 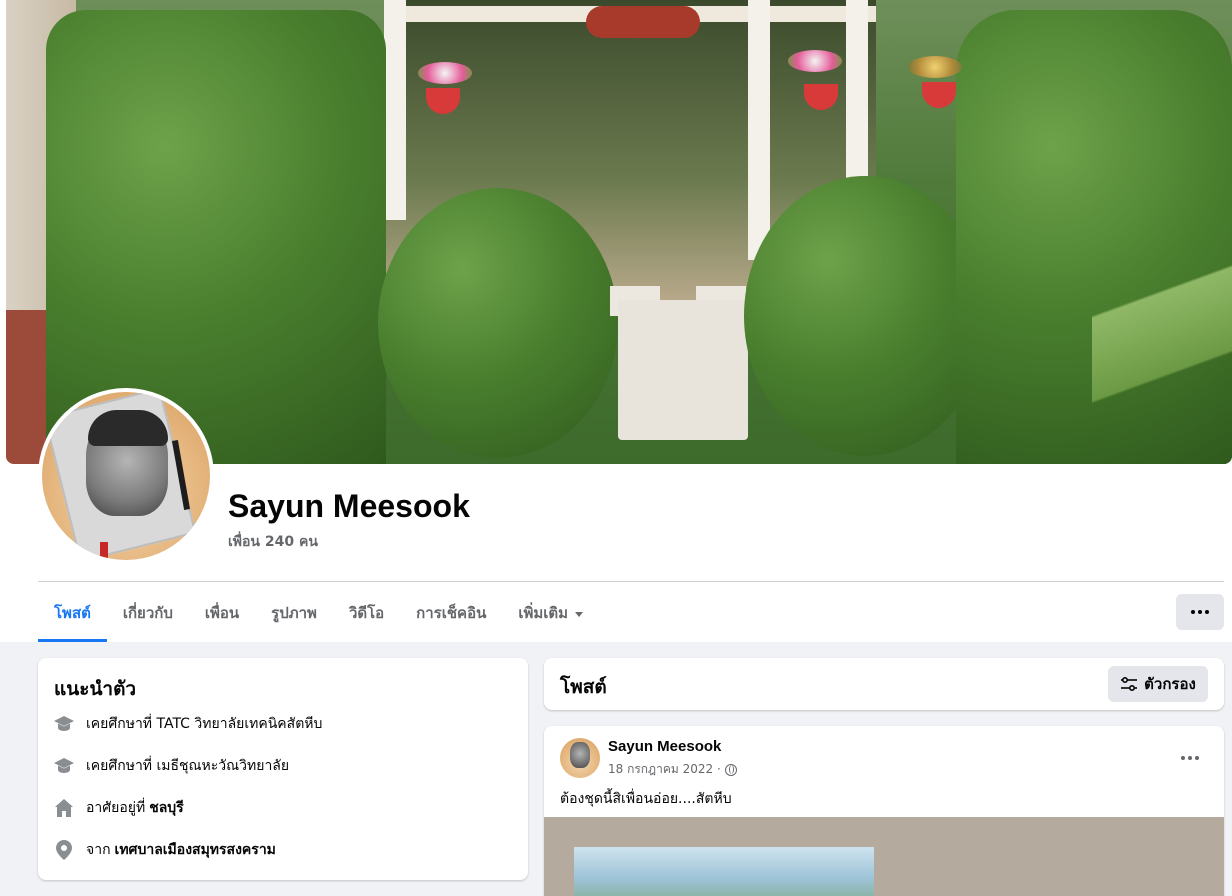 I want to click on filter-sliders-icon, so click(x=1129, y=684).